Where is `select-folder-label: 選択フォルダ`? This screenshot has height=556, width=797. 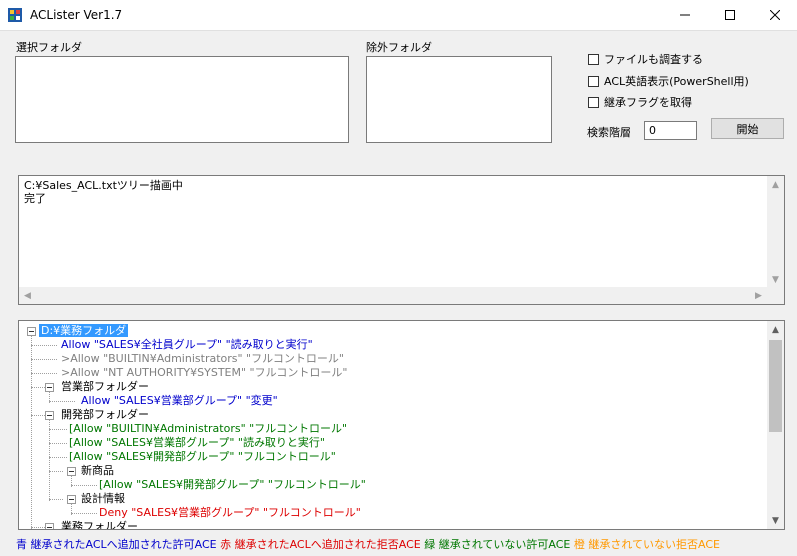 select-folder-label: 選択フォルダ is located at coordinates (49, 47).